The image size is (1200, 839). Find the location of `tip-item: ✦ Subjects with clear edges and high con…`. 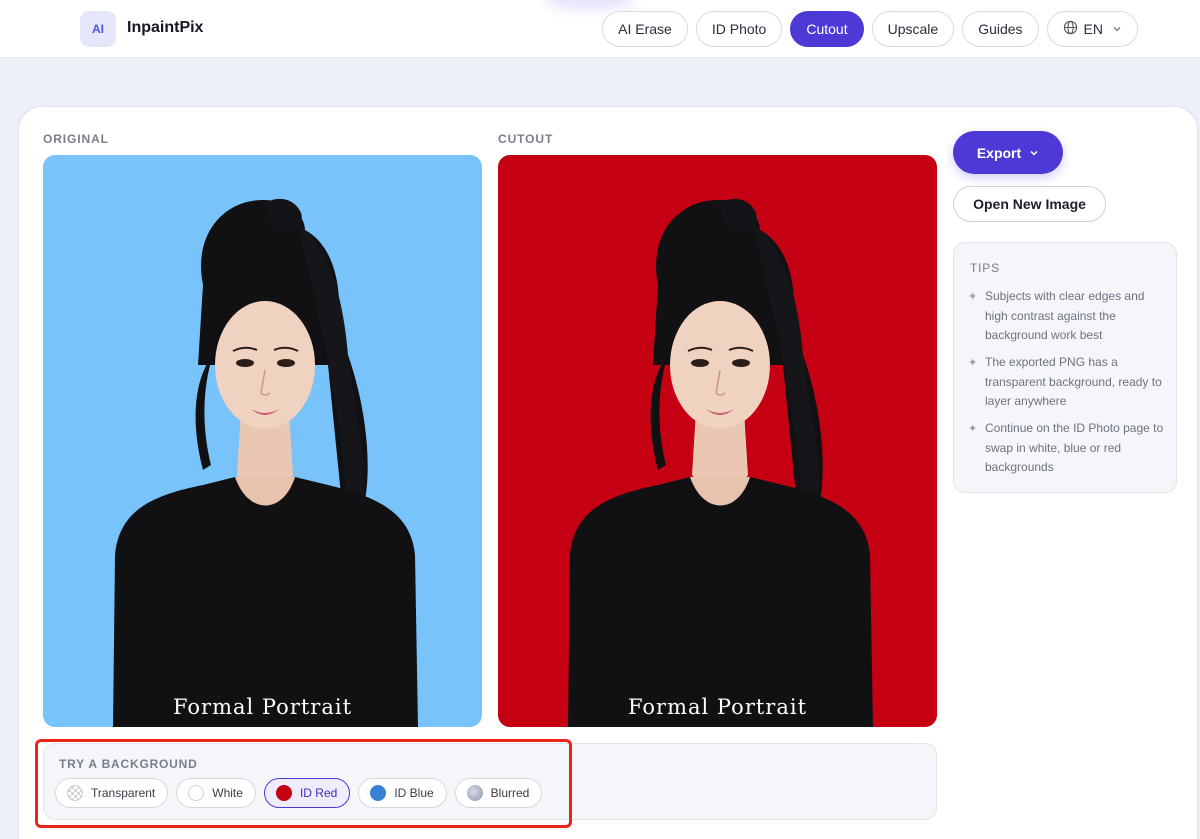

tip-item: ✦ Subjects with clear edges and high con… is located at coordinates (1067, 316).